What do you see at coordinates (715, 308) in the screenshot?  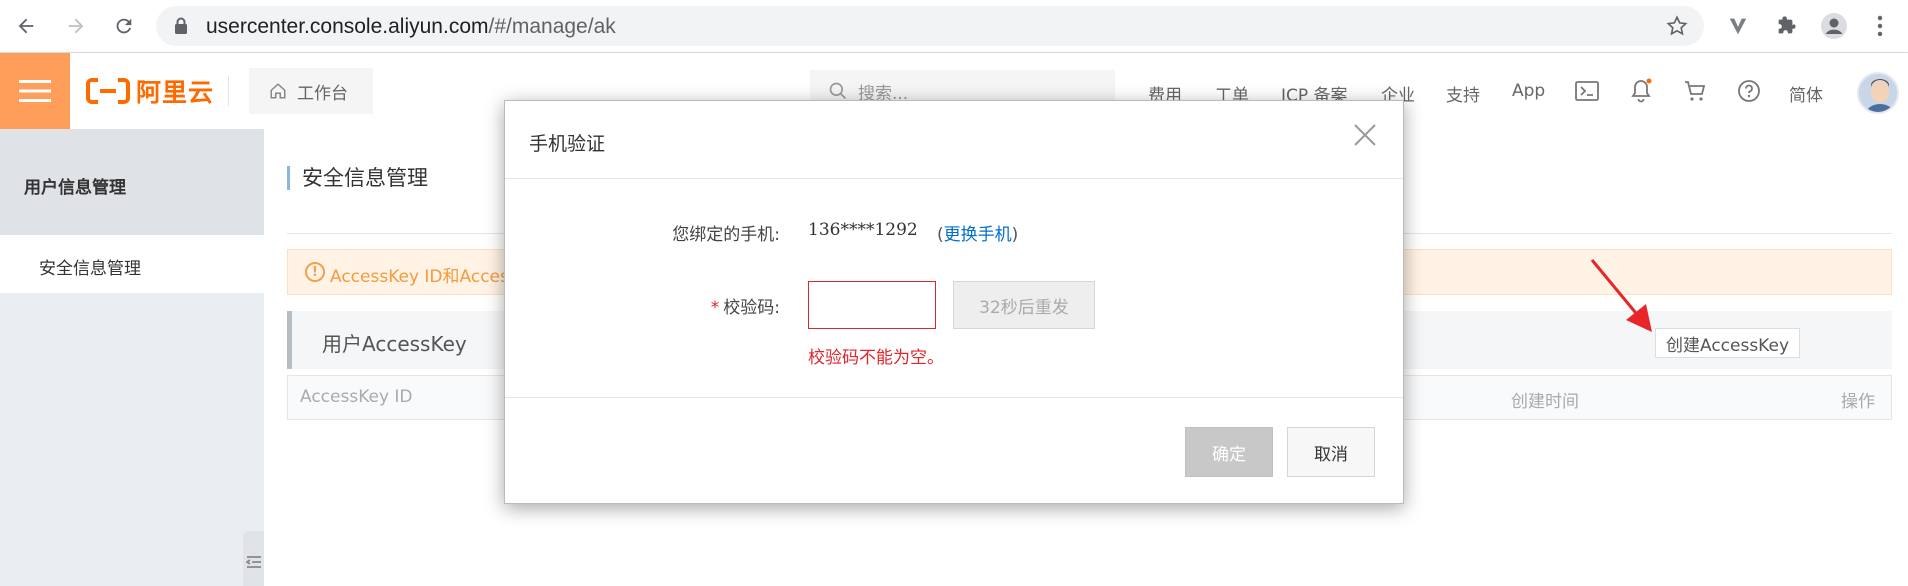 I see `required-mark: *` at bounding box center [715, 308].